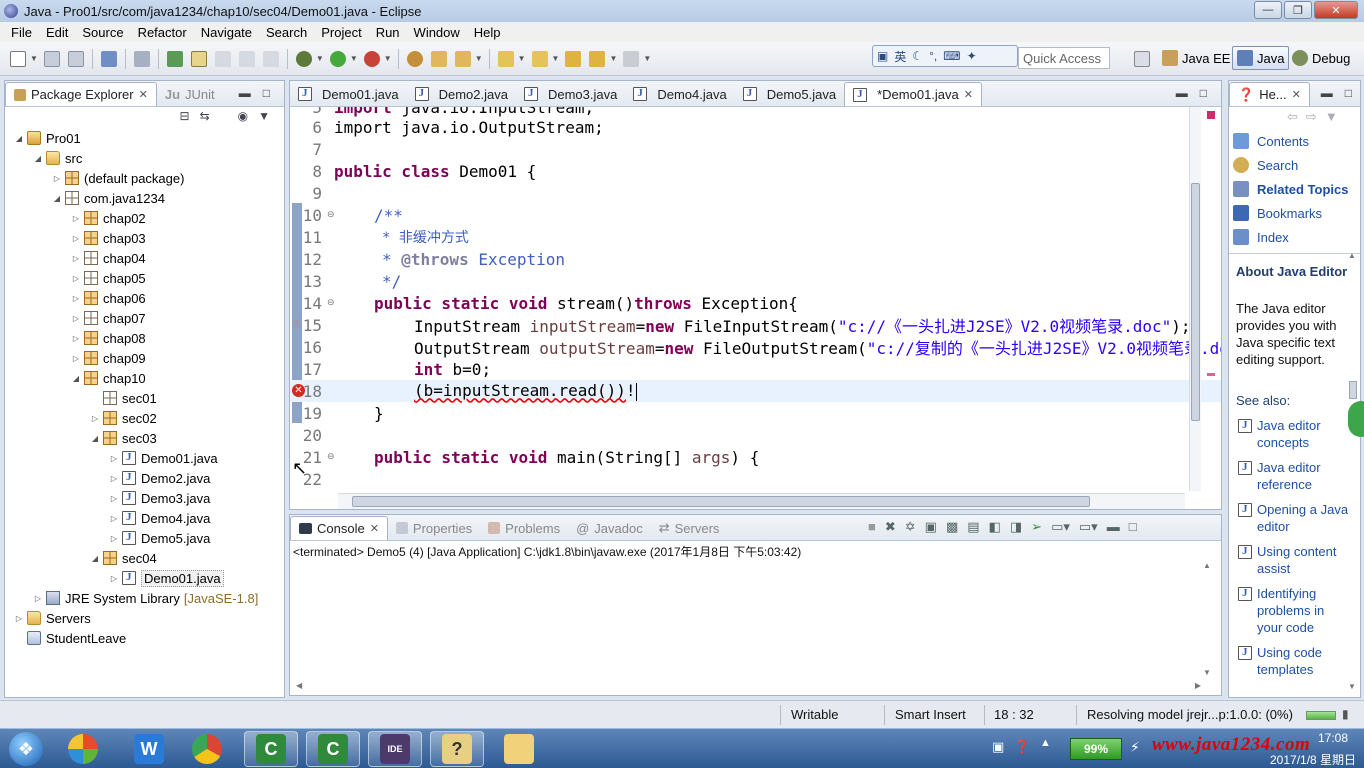 The height and width of the screenshot is (768, 1364). Describe the element at coordinates (1269, 94) in the screenshot. I see `tab-help: ❓ He... ✕` at that location.